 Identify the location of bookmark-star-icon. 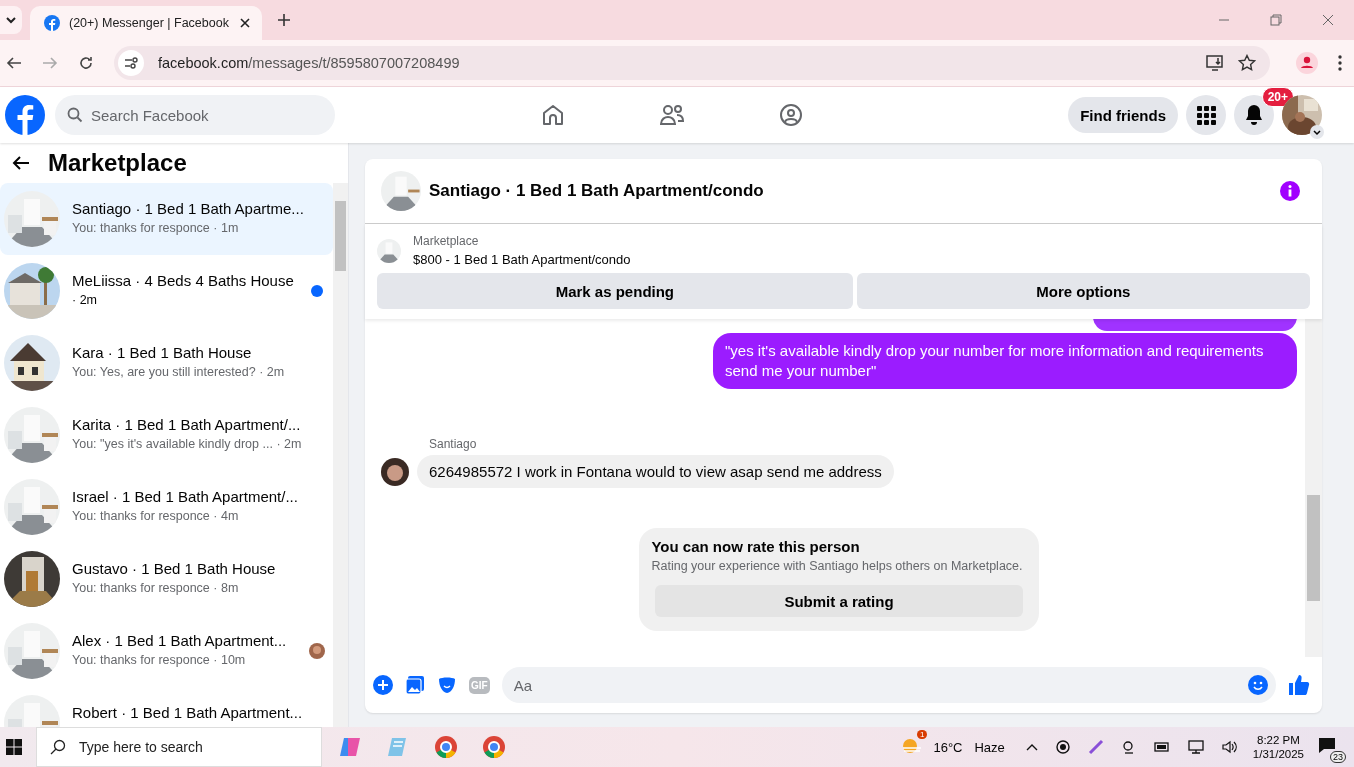
(1247, 63).